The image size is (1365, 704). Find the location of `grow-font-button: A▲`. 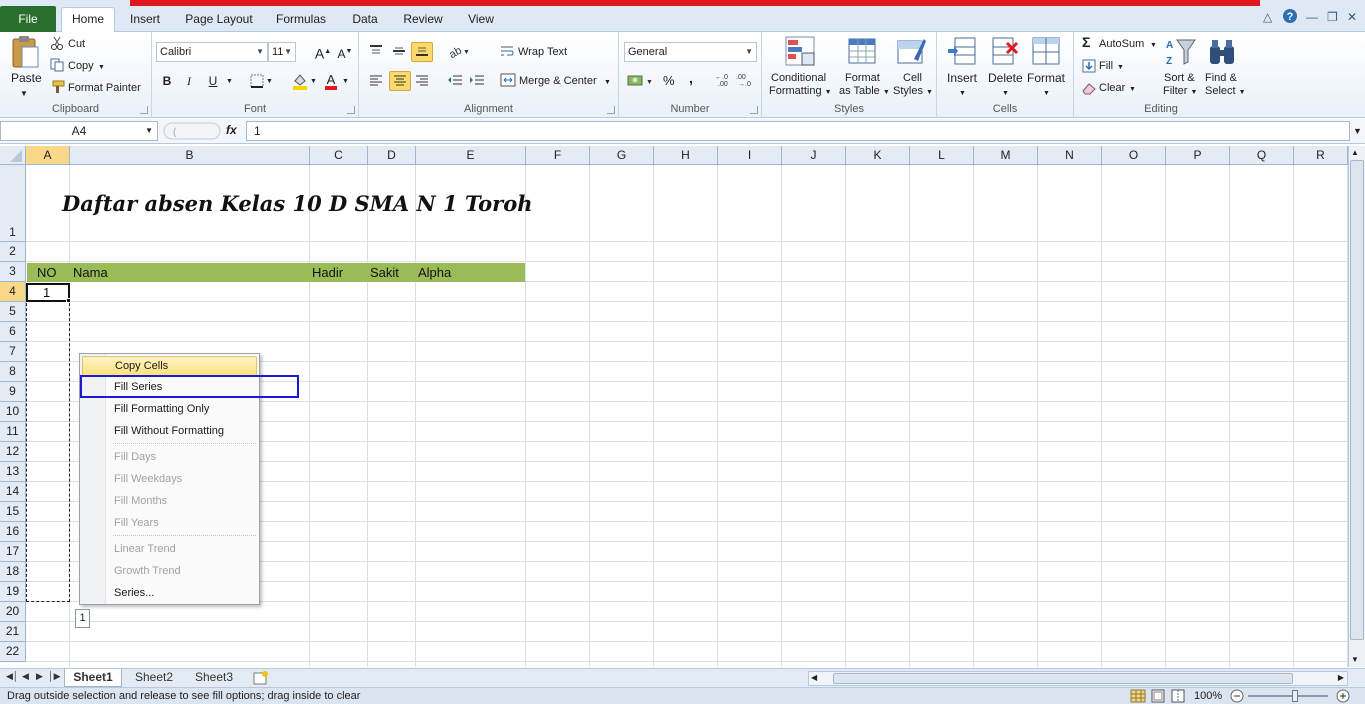

grow-font-button: A▲ is located at coordinates (323, 52).